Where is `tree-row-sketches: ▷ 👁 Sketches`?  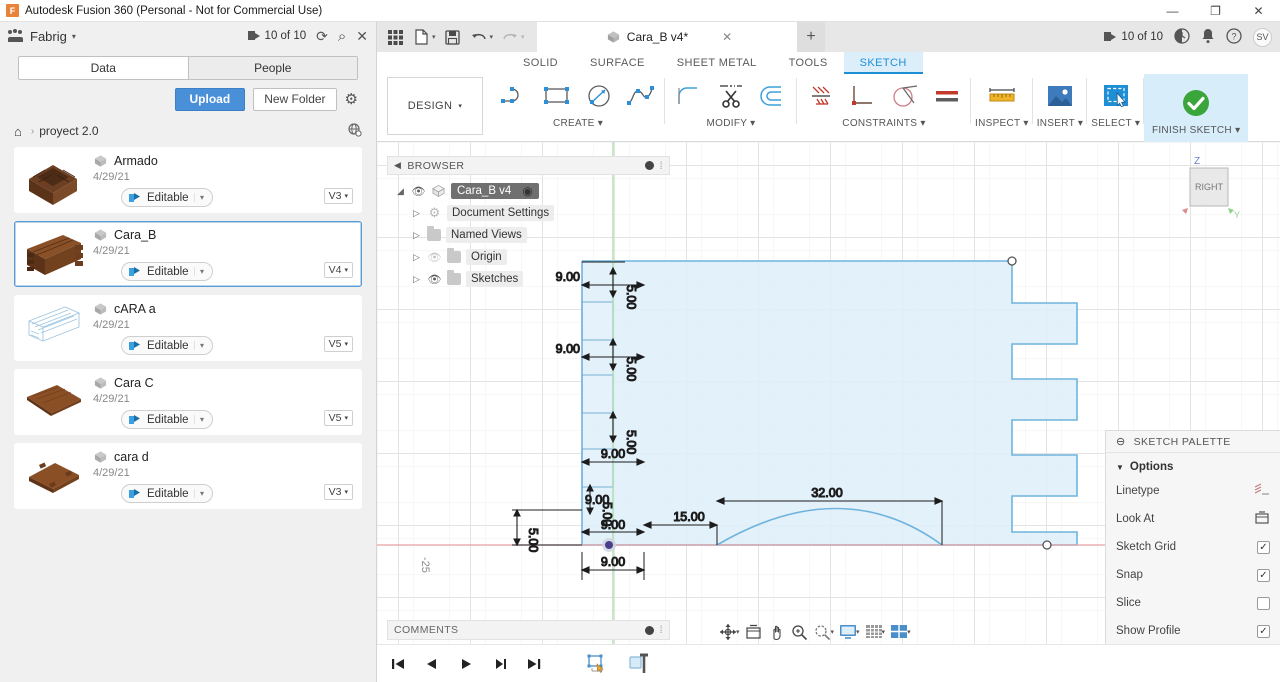
tree-row-sketches: ▷ 👁 Sketches is located at coordinates (528, 279).